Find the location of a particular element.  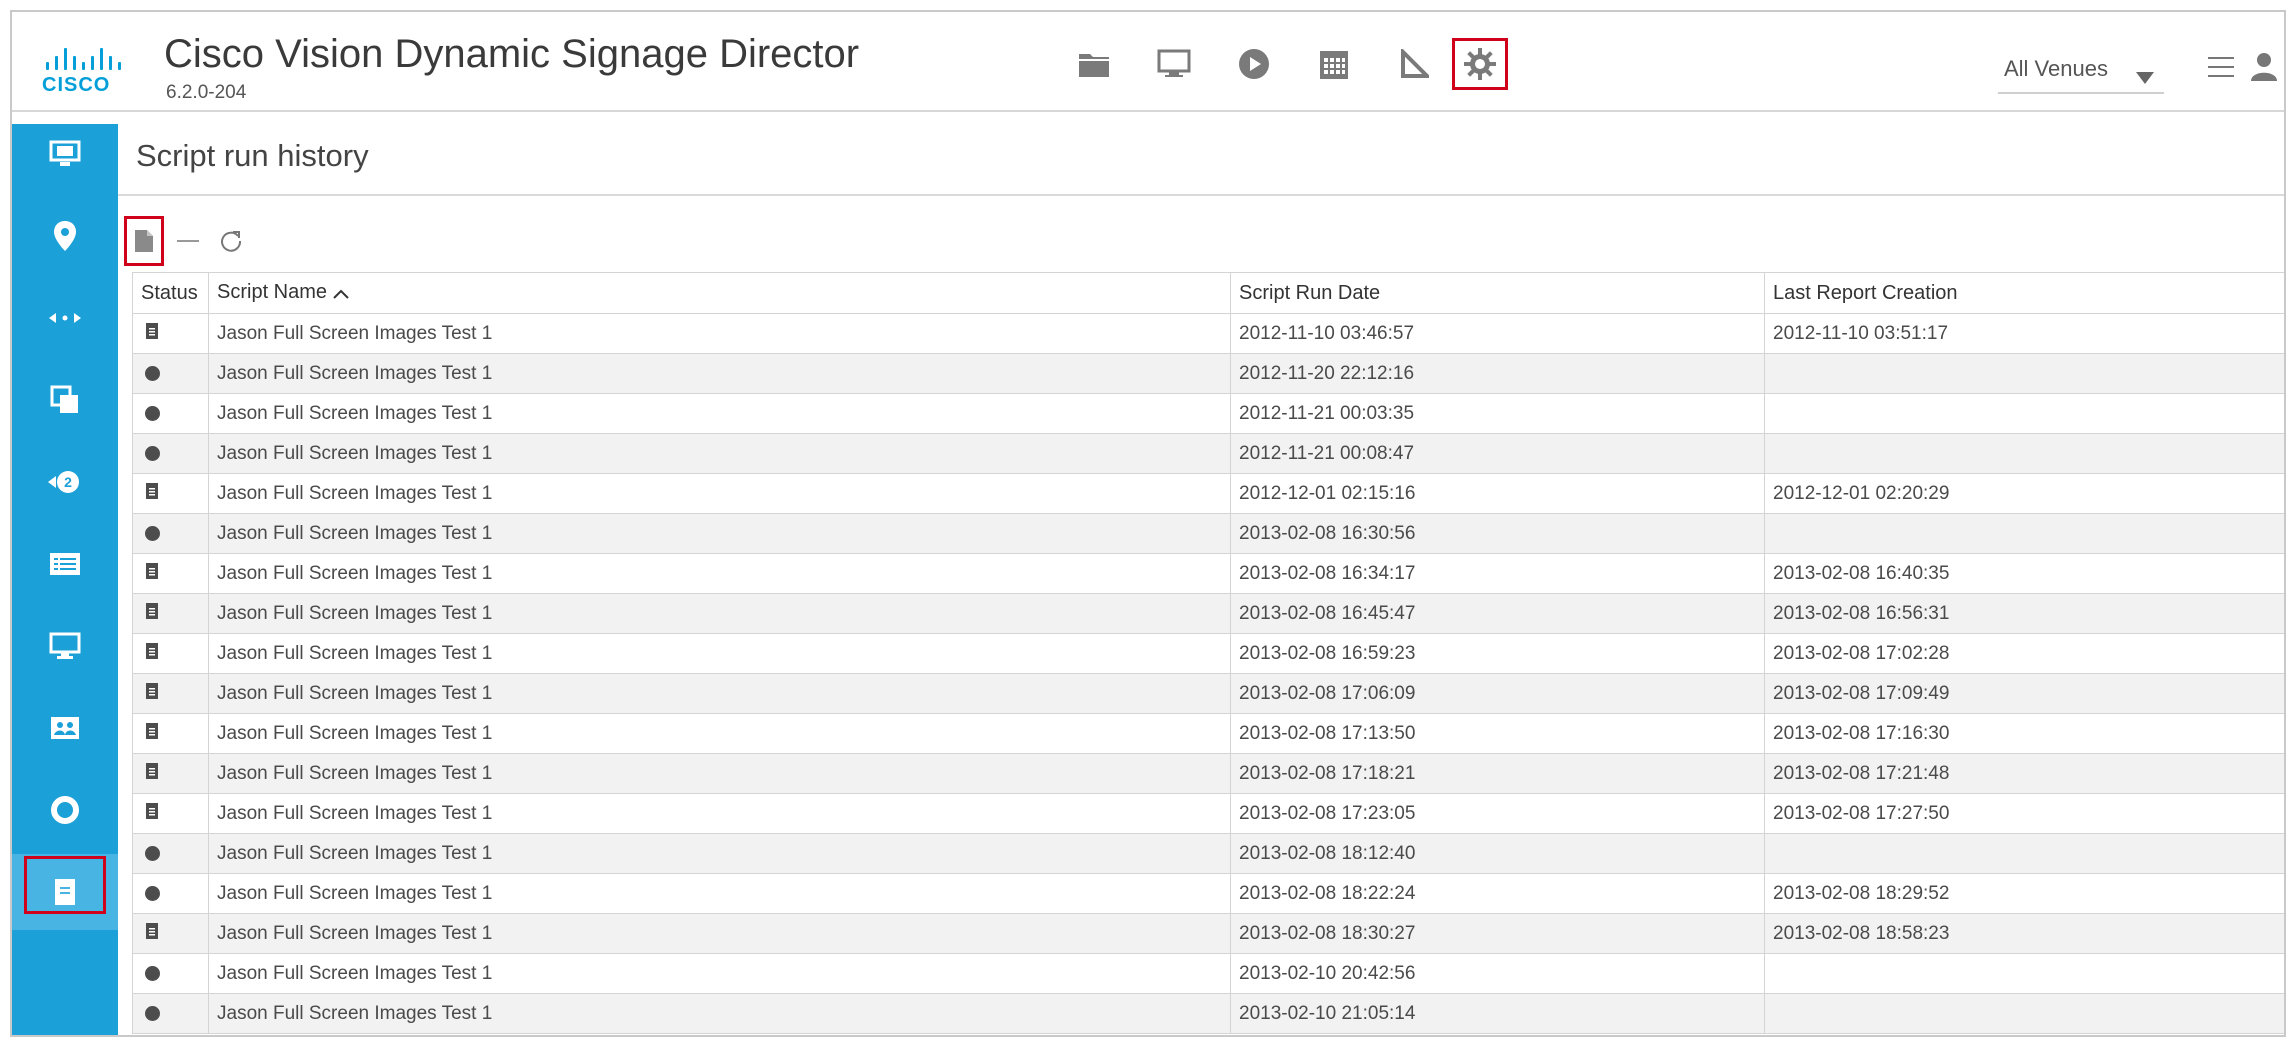

run-date-cell: 2013-02-08 16:59:23 is located at coordinates (1497, 653).